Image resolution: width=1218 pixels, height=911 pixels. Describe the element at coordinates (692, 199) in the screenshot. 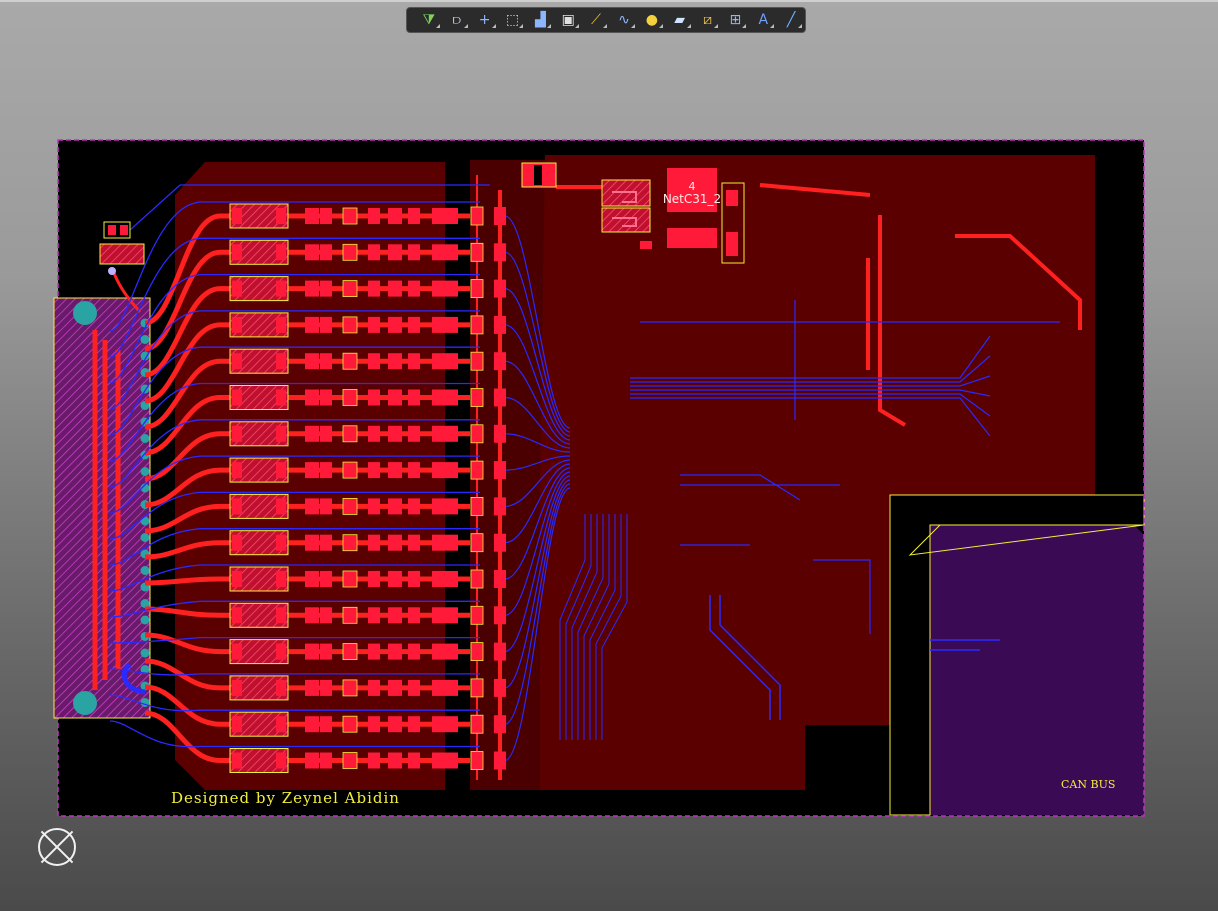

I see `net-label-name: NetC31_2` at that location.